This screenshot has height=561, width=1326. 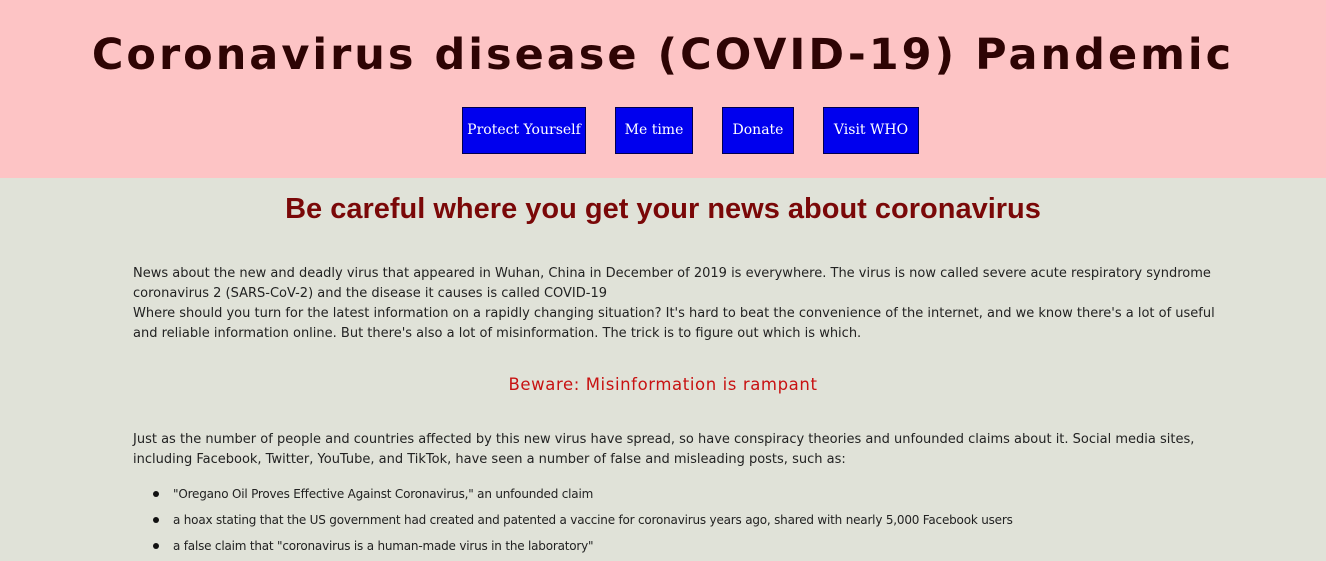 I want to click on site-title: Coronavirus disease (COVID-19) Pandemic, so click(x=663, y=55).